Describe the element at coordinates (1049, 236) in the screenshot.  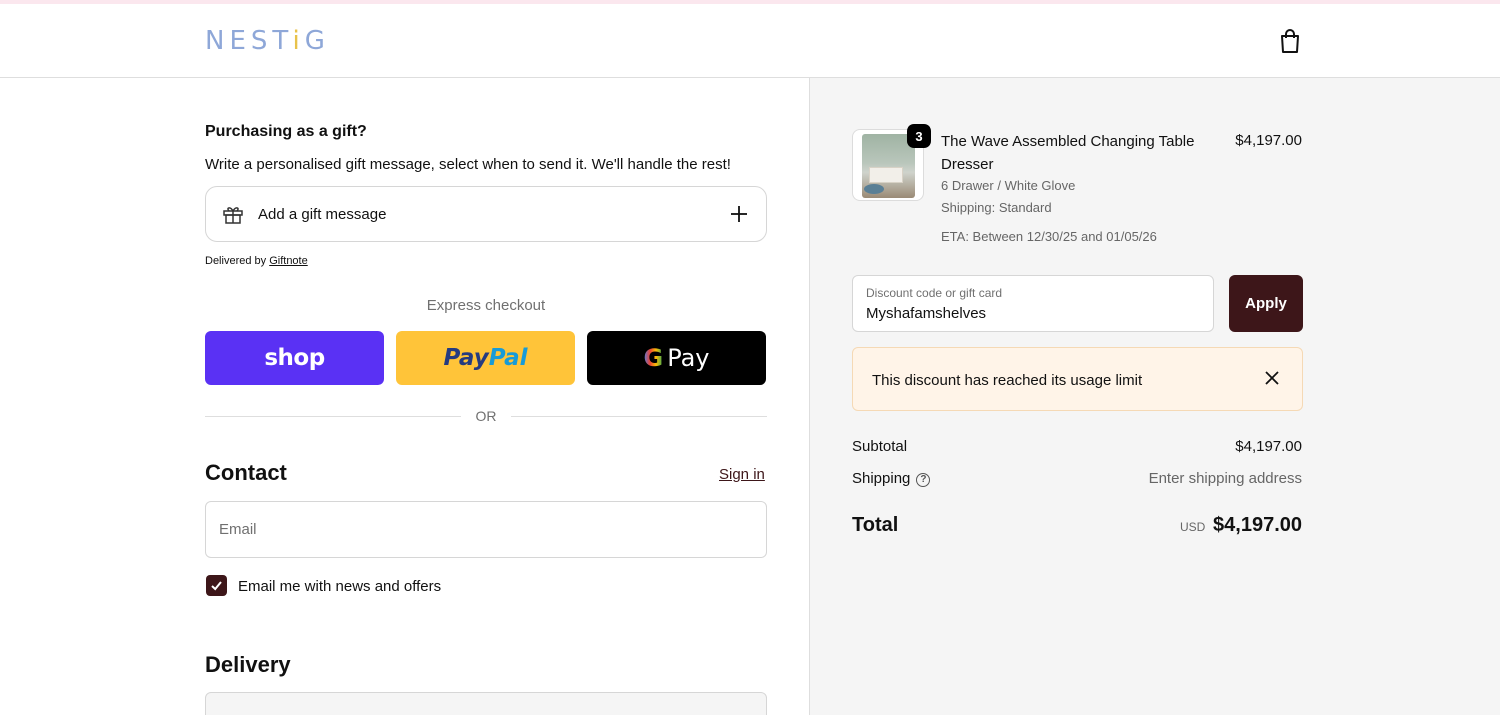
I see `product-eta: ETA: Between 12/30/25 and 01/05/26` at that location.